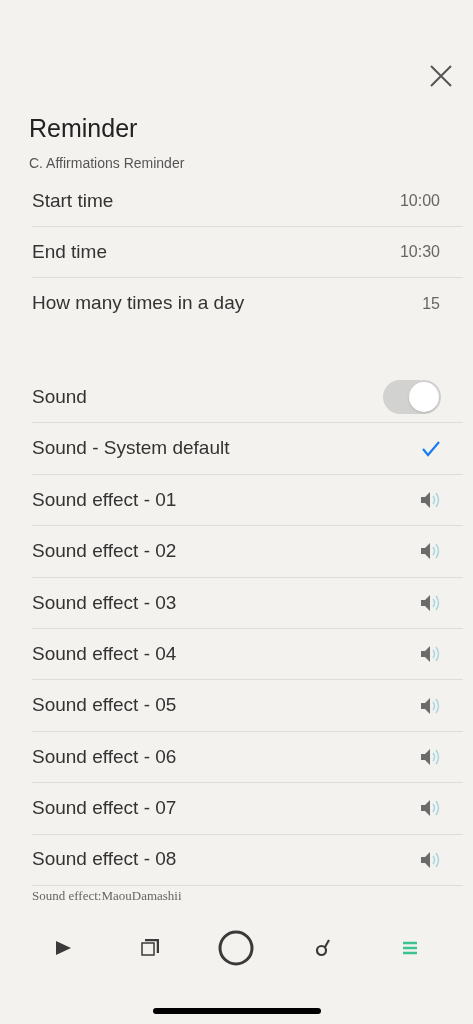 Image resolution: width=473 pixels, height=1024 pixels. I want to click on sound-row: Sound effect - 05, so click(247, 706).